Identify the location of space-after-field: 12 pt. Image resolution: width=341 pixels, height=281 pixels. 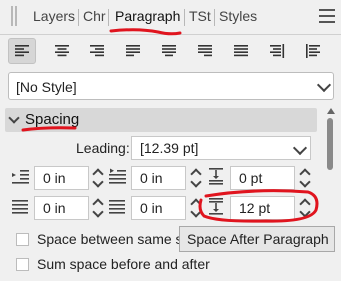
(262, 208).